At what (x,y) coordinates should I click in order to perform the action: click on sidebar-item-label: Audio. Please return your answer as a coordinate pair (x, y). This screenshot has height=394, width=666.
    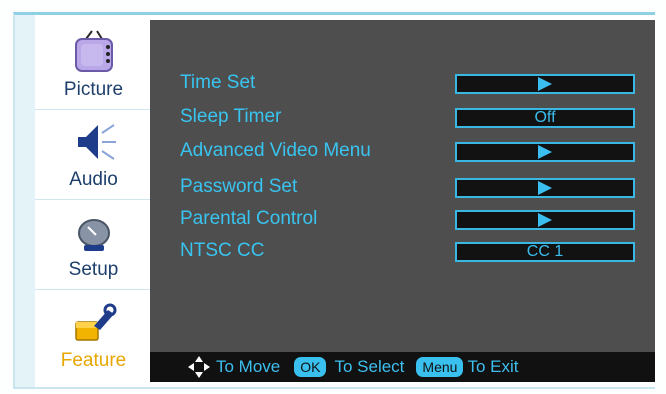
    Looking at the image, I should click on (93, 179).